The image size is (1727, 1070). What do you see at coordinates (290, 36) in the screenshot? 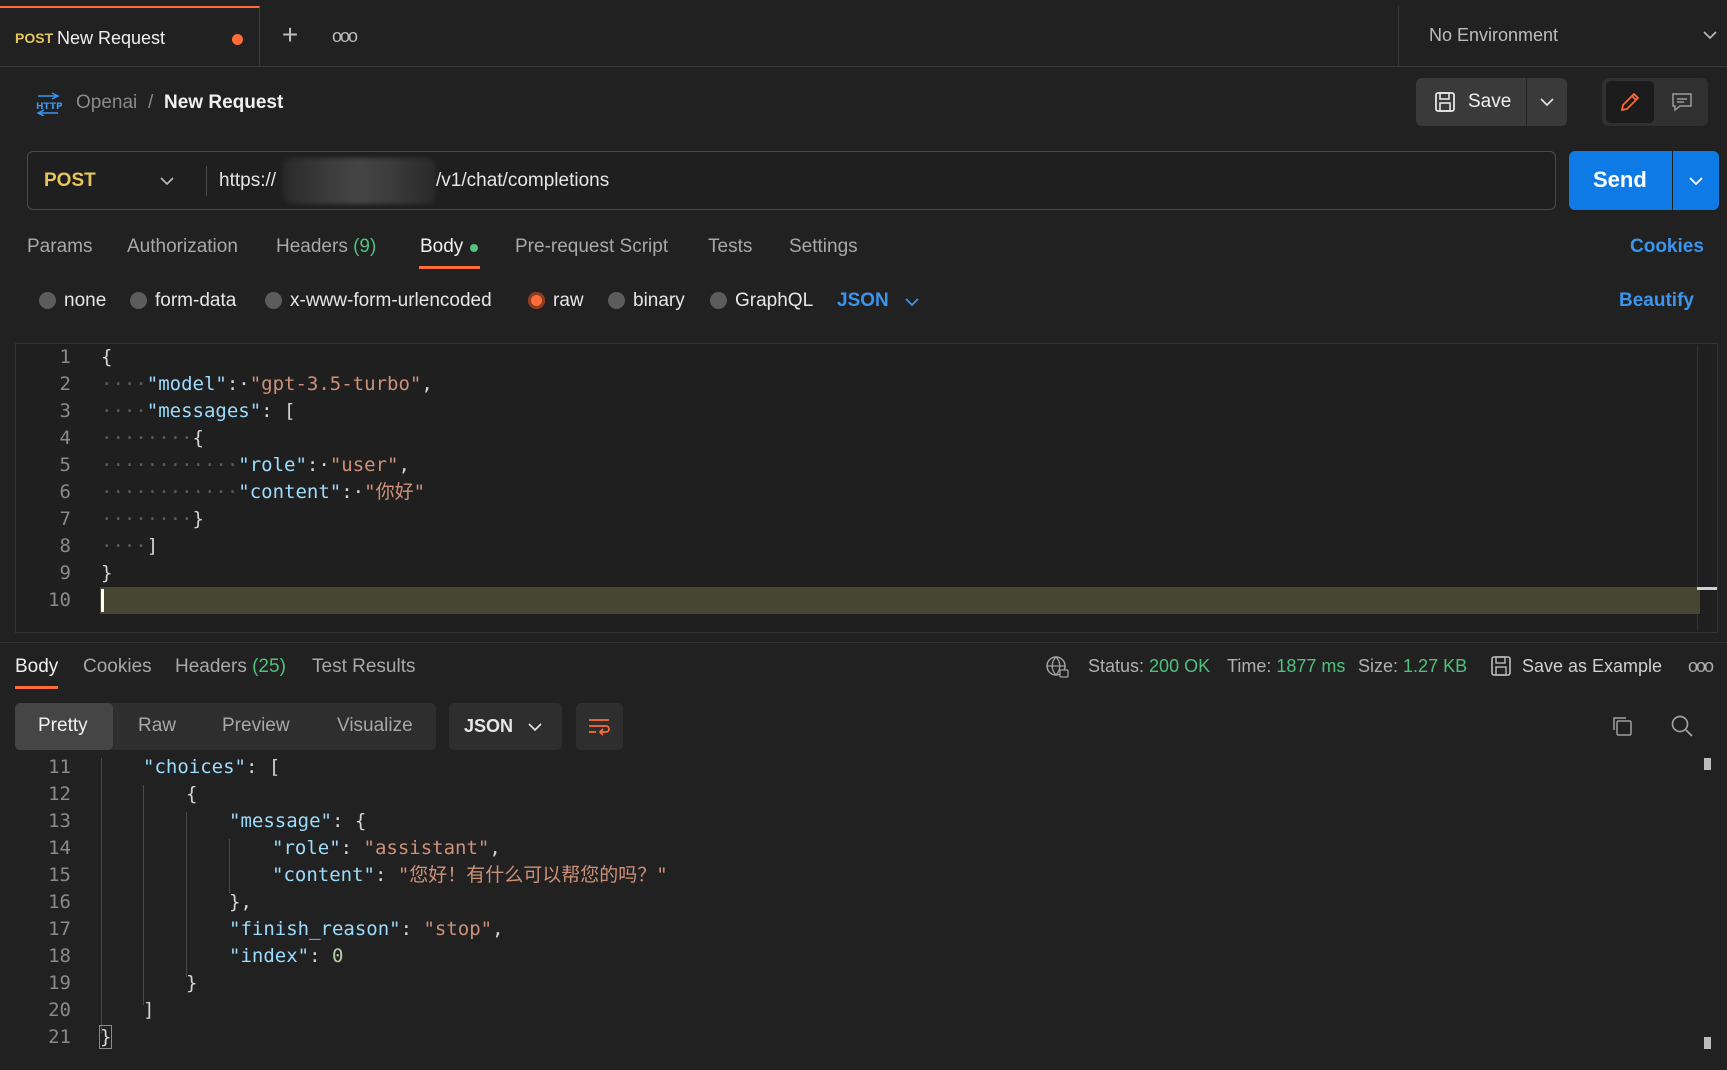
I see `new-tab-plus-icon: +` at bounding box center [290, 36].